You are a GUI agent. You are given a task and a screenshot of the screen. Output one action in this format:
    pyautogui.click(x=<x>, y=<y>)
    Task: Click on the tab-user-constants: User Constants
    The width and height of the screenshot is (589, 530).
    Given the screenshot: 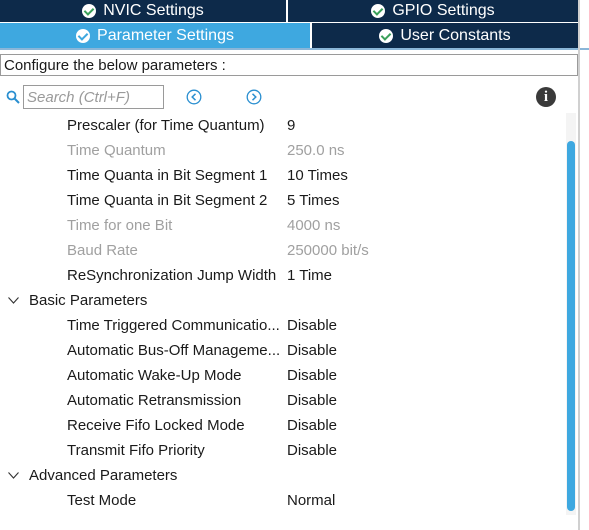 What is the action you would take?
    pyautogui.click(x=444, y=35)
    